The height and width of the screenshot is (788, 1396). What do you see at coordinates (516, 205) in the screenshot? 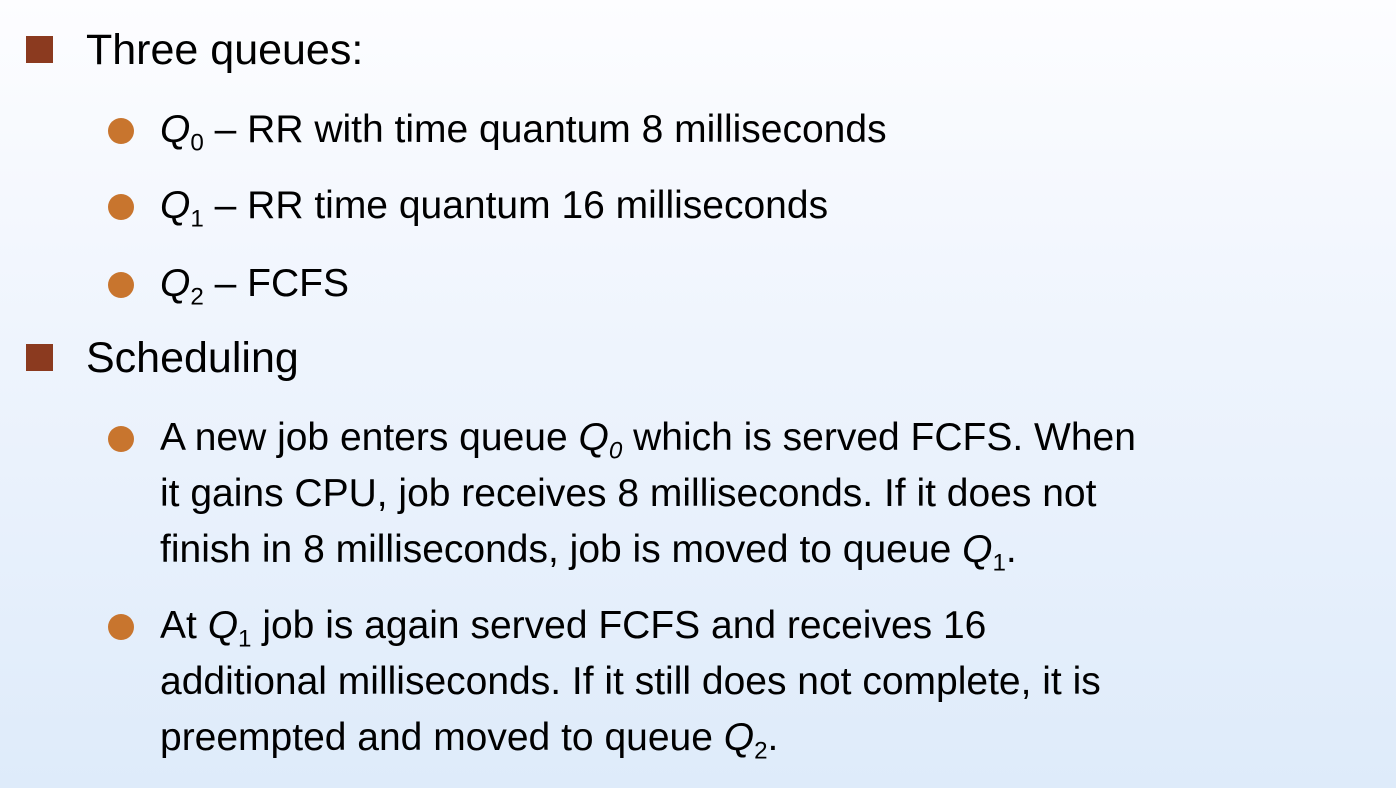
I see `sub-bullet-text: – RR time quantum 16 milliseconds` at bounding box center [516, 205].